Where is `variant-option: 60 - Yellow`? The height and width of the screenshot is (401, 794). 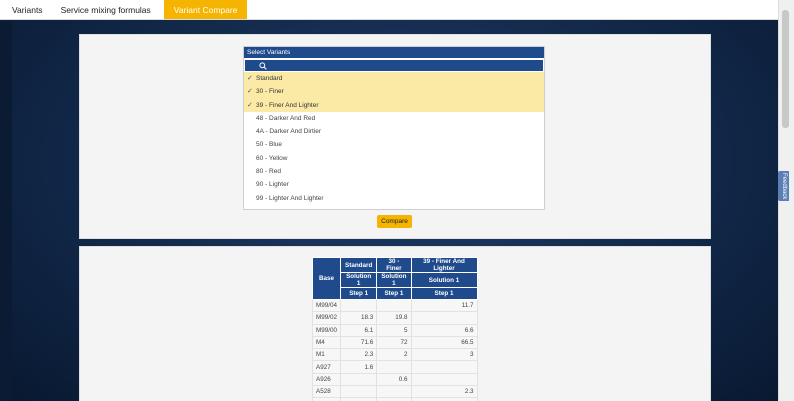 variant-option: 60 - Yellow is located at coordinates (394, 158).